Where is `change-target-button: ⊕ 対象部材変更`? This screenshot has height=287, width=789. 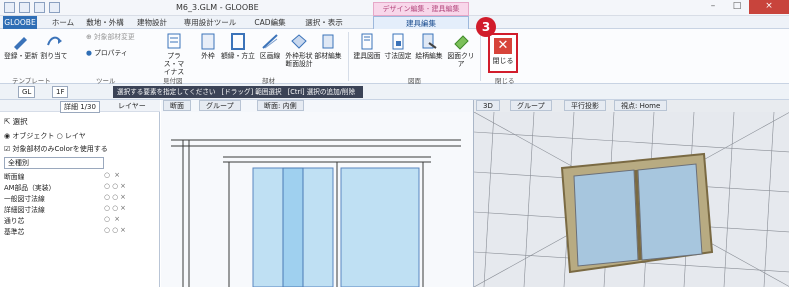
change-target-button: ⊕ 対象部材変更 is located at coordinates (116, 37).